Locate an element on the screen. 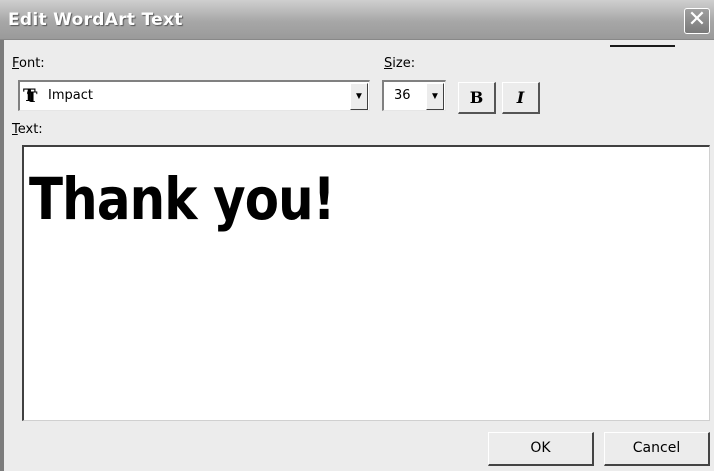  decorative-line is located at coordinates (642, 46).